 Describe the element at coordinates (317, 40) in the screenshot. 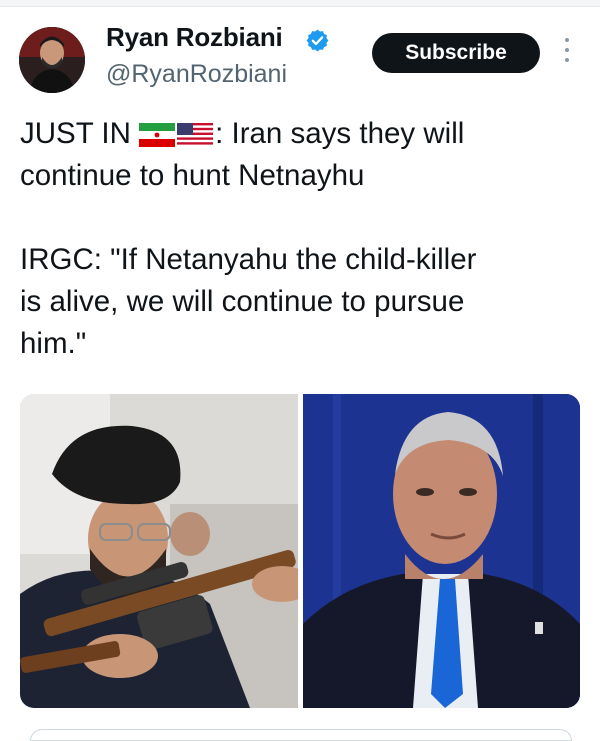

I see `verified-badge-icon` at that location.